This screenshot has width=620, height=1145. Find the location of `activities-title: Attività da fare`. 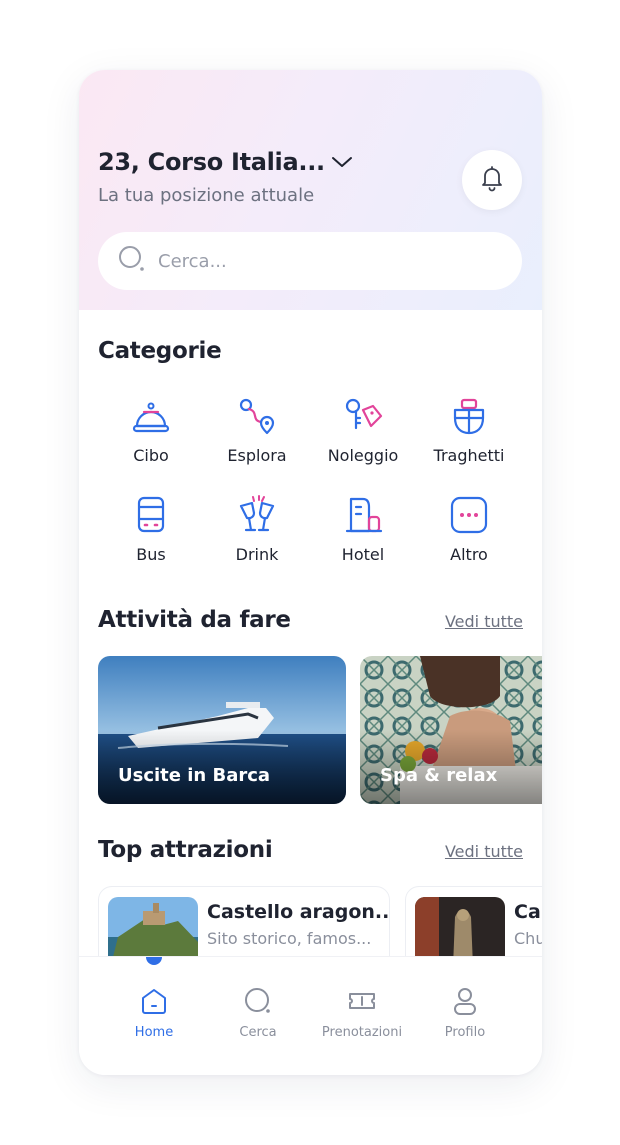

activities-title: Attività da fare is located at coordinates (194, 620).